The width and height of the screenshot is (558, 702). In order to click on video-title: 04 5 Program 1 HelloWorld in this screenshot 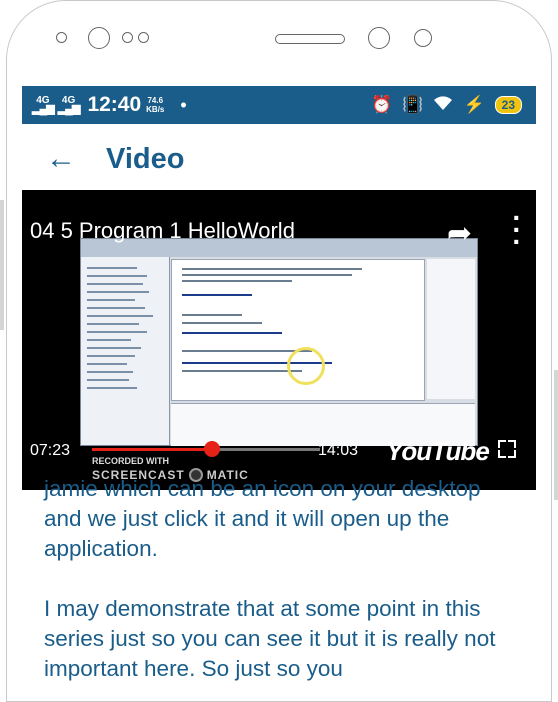, I will do `click(162, 231)`.